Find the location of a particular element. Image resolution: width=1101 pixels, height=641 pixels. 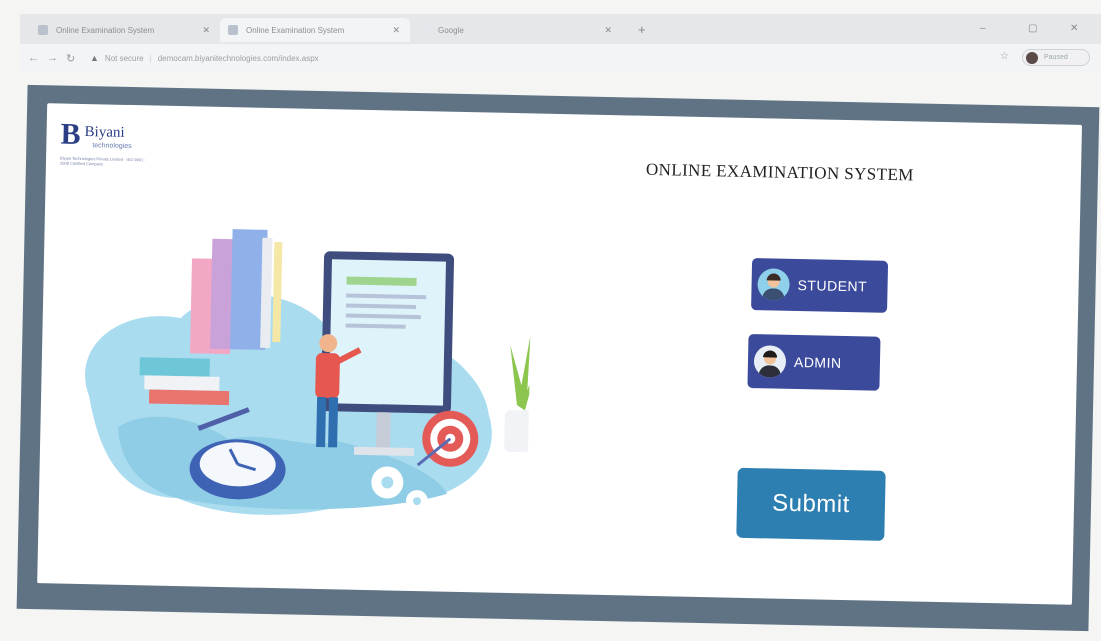

tab-online-exam-1: Online Examination System ✕ is located at coordinates (125, 30).